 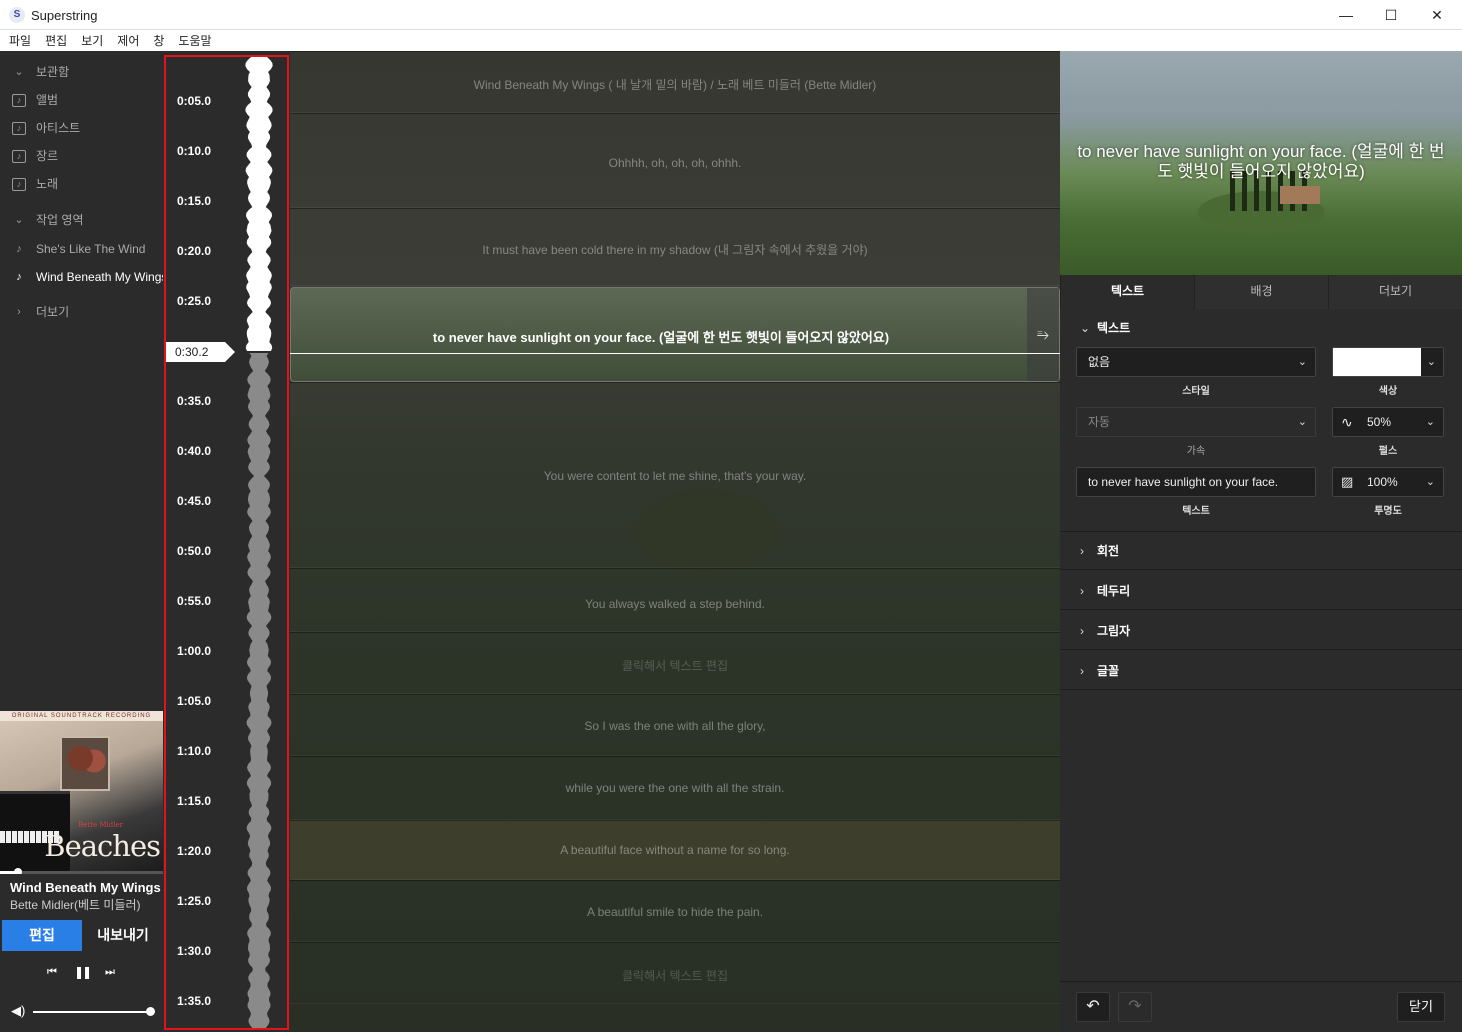 What do you see at coordinates (81, 249) in the screenshot?
I see `sidebar-item-workspace-song: ♪ She's Like The Wind` at bounding box center [81, 249].